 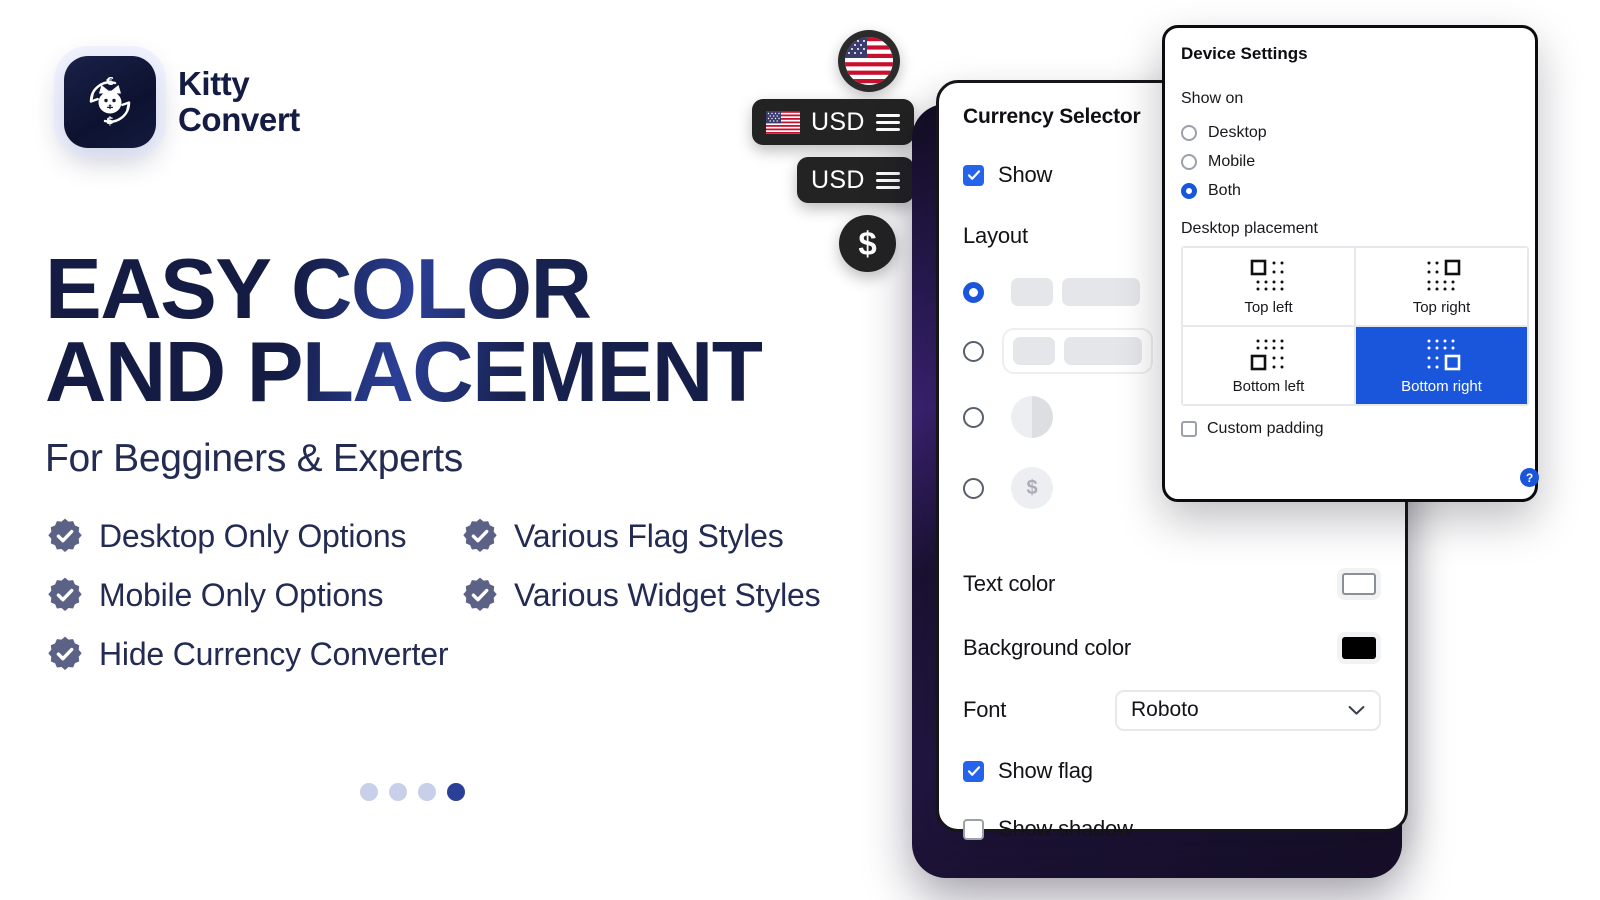 What do you see at coordinates (1232, 161) in the screenshot?
I see `show-on-label-mobile: Mobile` at bounding box center [1232, 161].